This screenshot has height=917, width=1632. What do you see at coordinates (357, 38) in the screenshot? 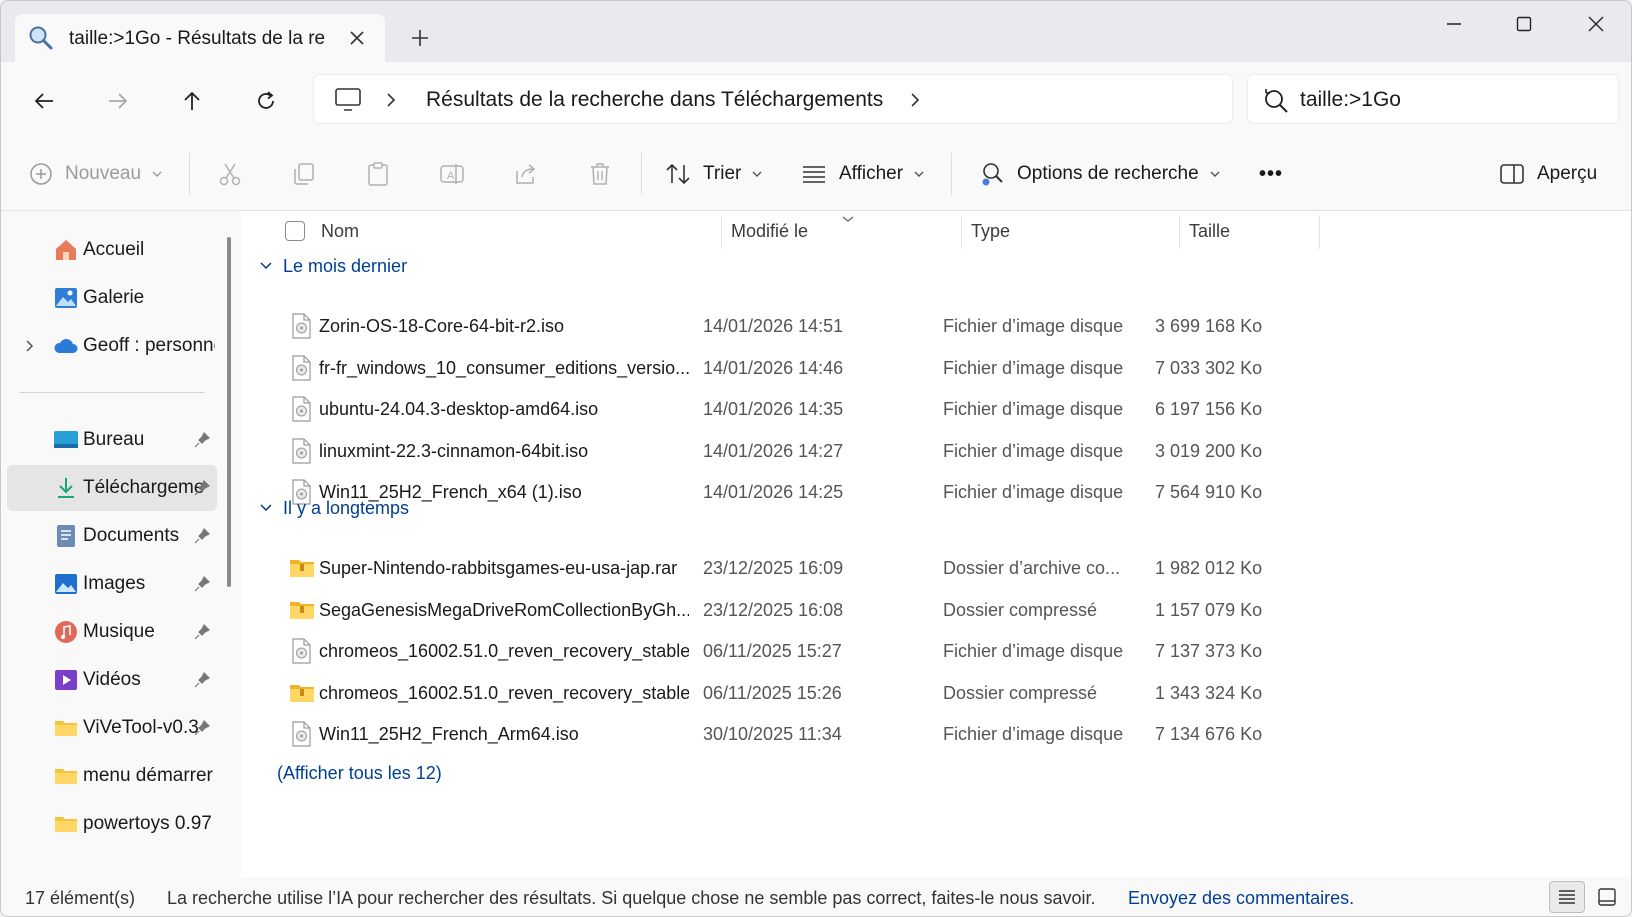
I see `close-tab-icon` at bounding box center [357, 38].